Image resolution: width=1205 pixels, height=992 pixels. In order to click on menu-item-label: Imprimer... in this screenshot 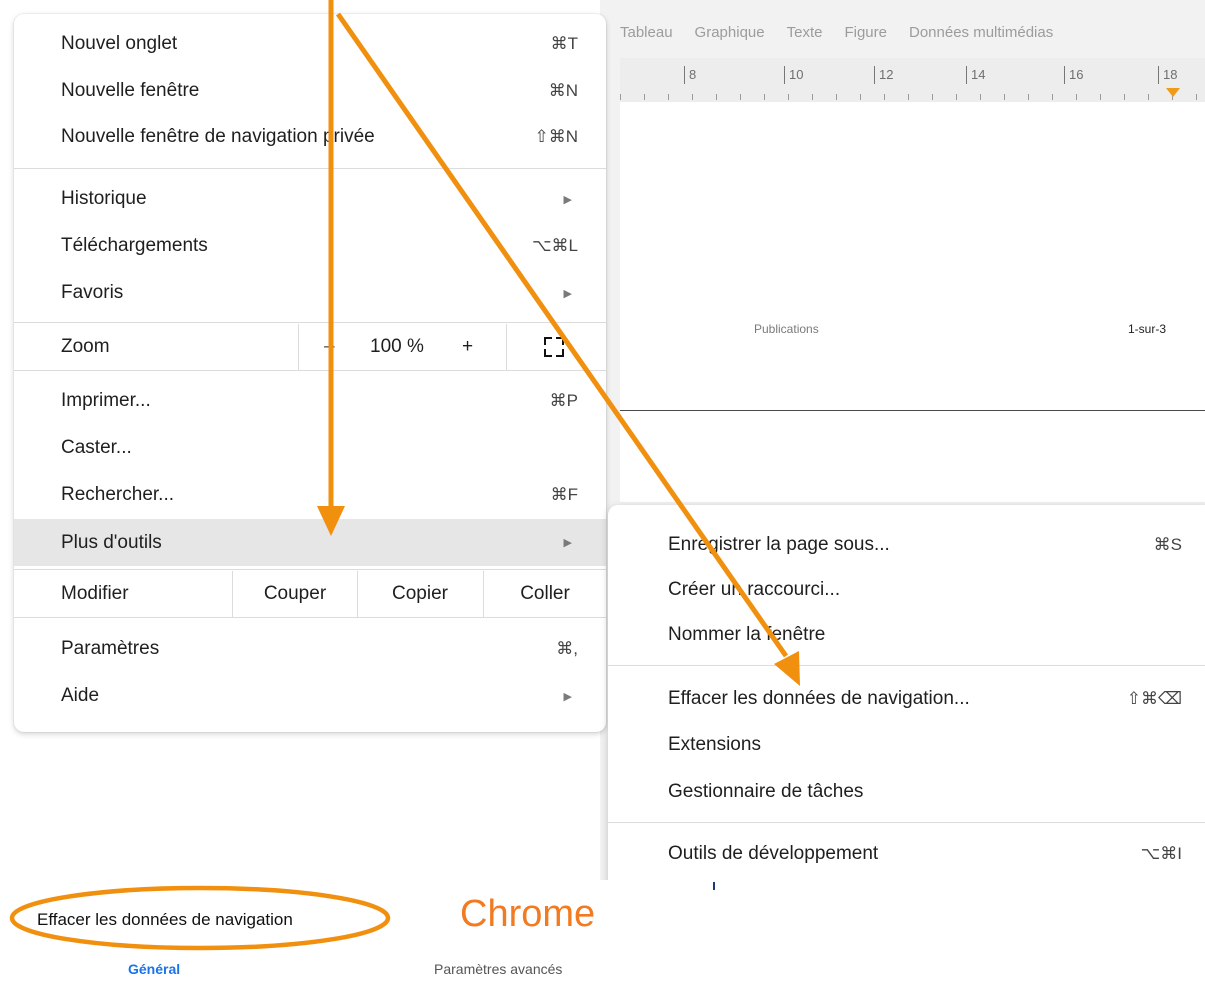, I will do `click(106, 400)`.